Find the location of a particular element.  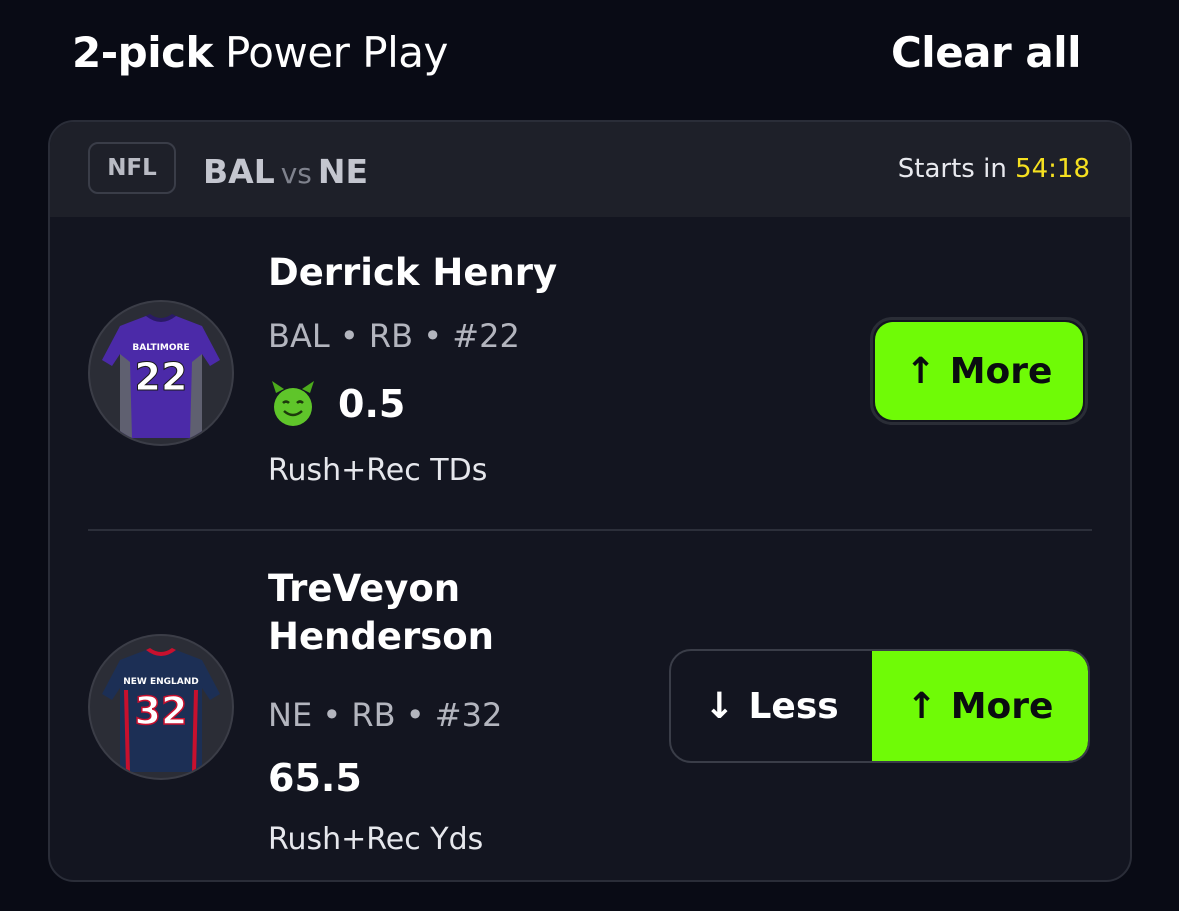

less-button: ↓ Less is located at coordinates (771, 706).